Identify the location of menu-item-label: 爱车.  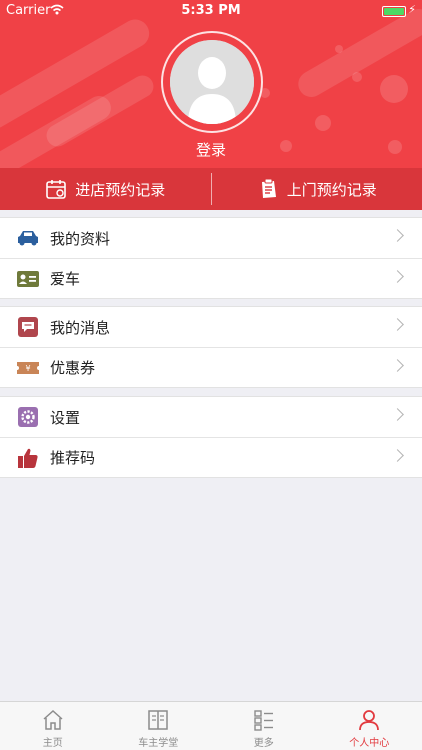
(65, 279).